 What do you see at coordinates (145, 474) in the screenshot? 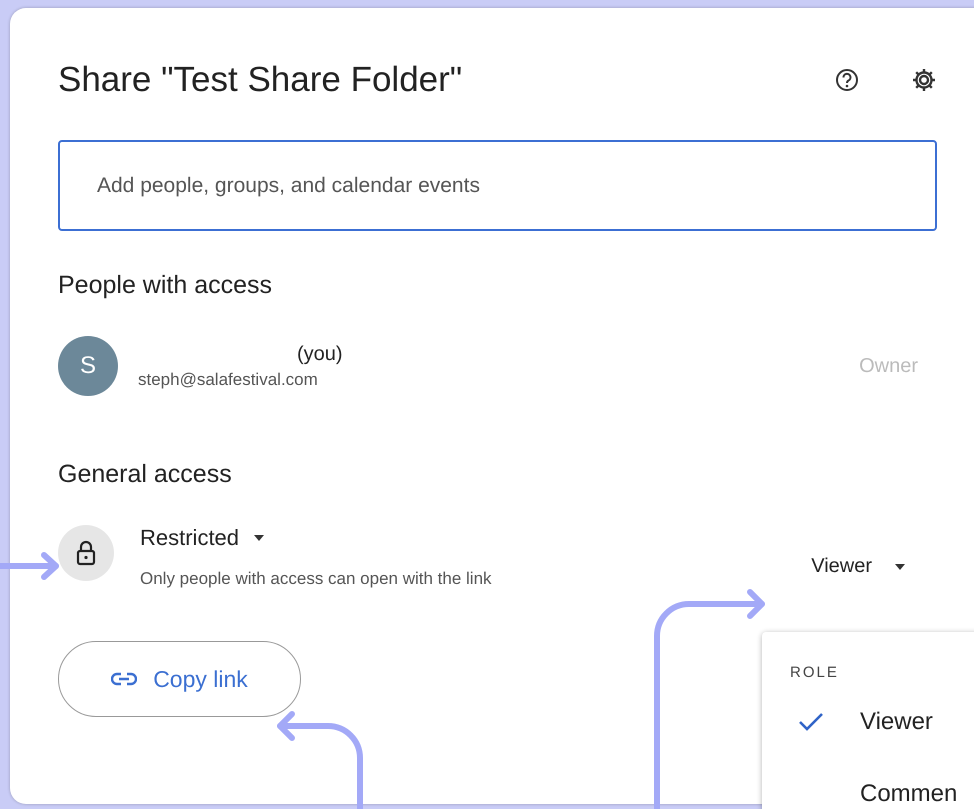
I see `section-heading: General access` at bounding box center [145, 474].